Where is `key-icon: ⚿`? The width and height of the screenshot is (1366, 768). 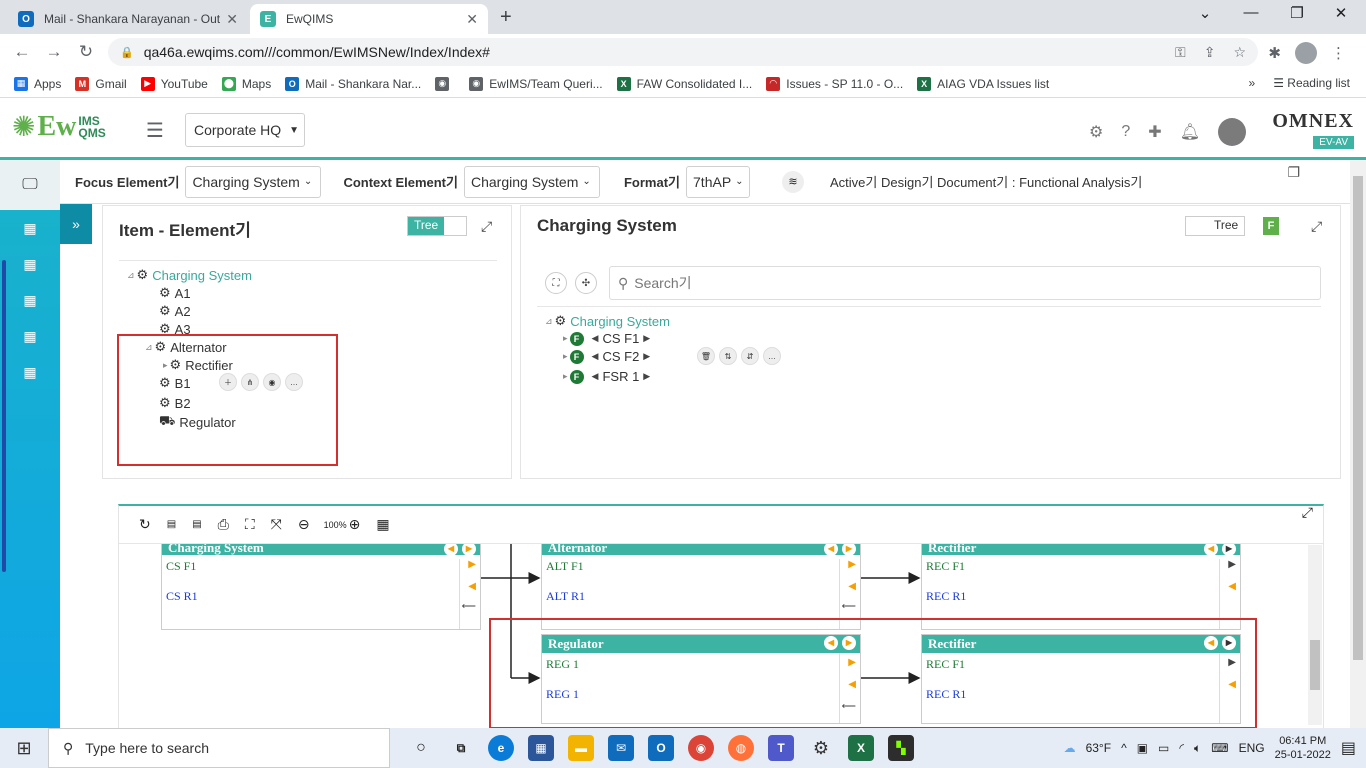 key-icon: ⚿ is located at coordinates (1180, 52).